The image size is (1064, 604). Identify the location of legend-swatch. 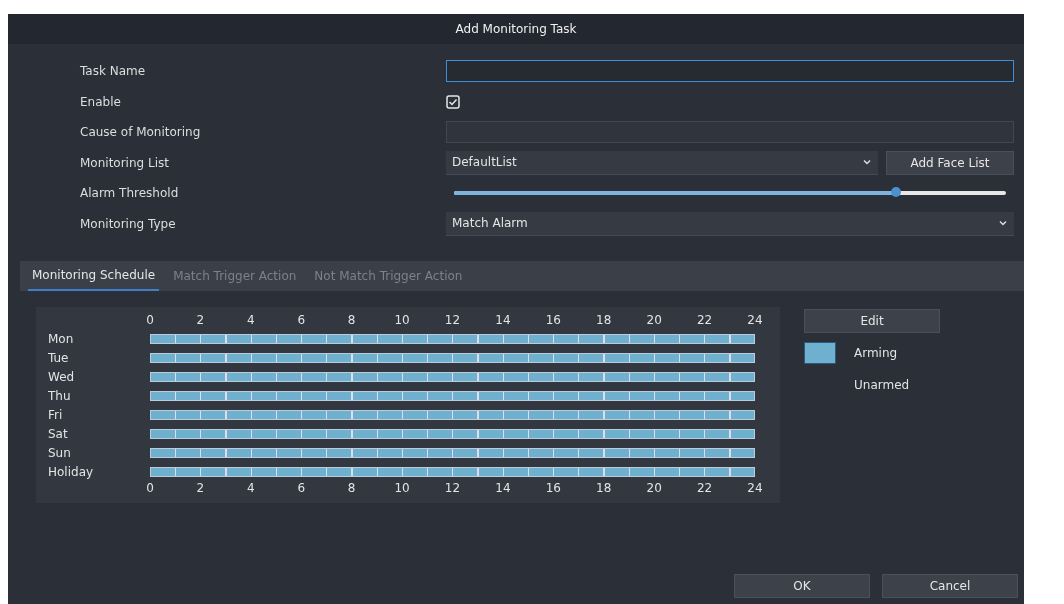
(820, 353).